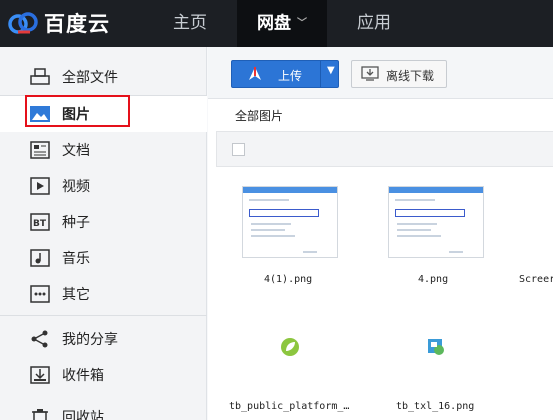  I want to click on sidebar-item-videos: 视频, so click(103, 186).